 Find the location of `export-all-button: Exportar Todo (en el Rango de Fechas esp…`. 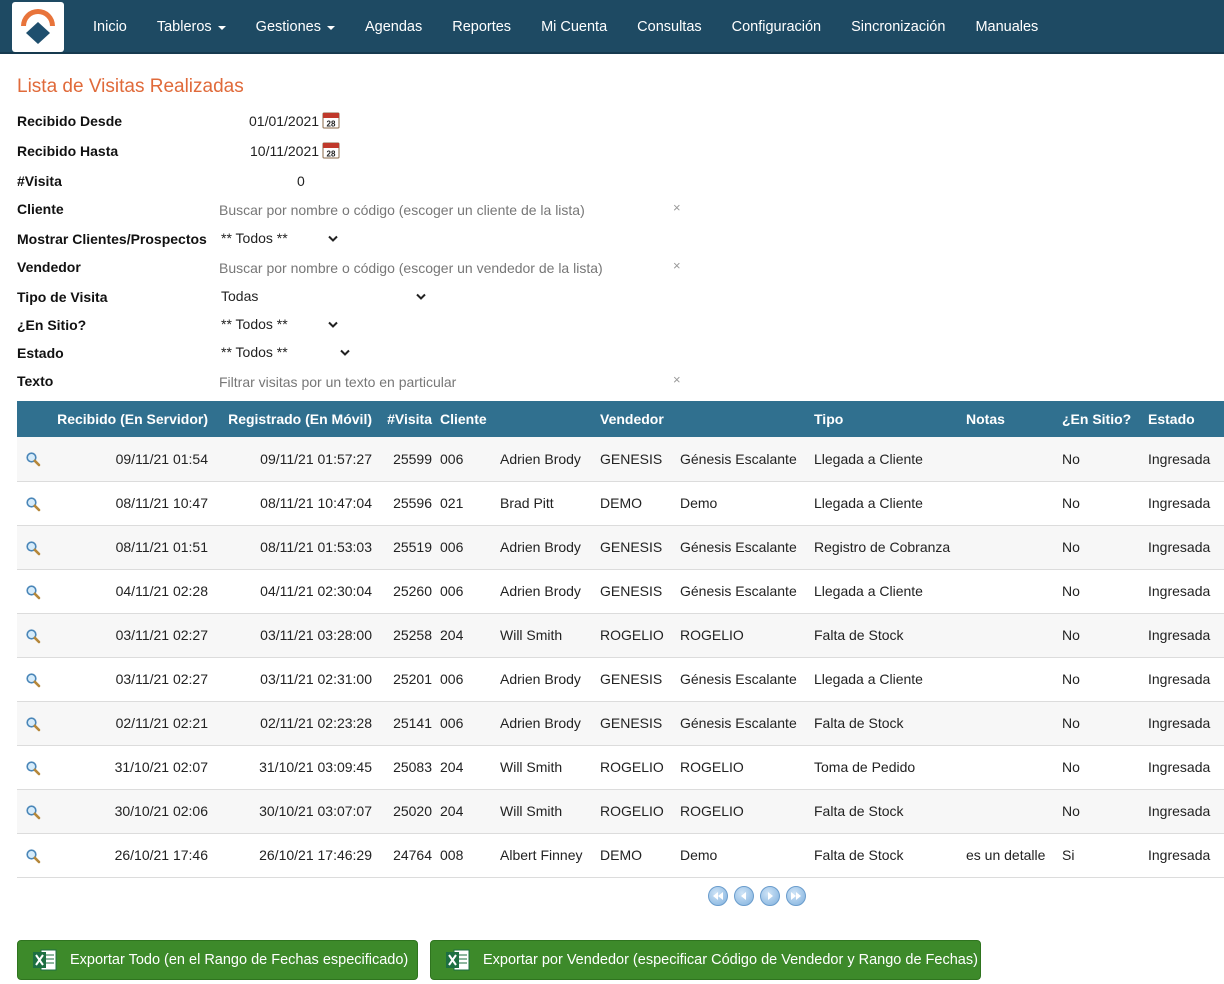

export-all-button: Exportar Todo (en el Rango de Fechas esp… is located at coordinates (217, 960).